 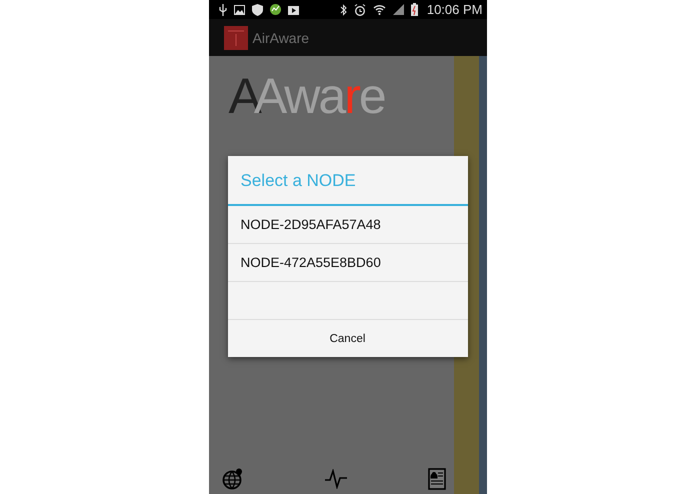 I want to click on usb-icon, so click(x=222, y=10).